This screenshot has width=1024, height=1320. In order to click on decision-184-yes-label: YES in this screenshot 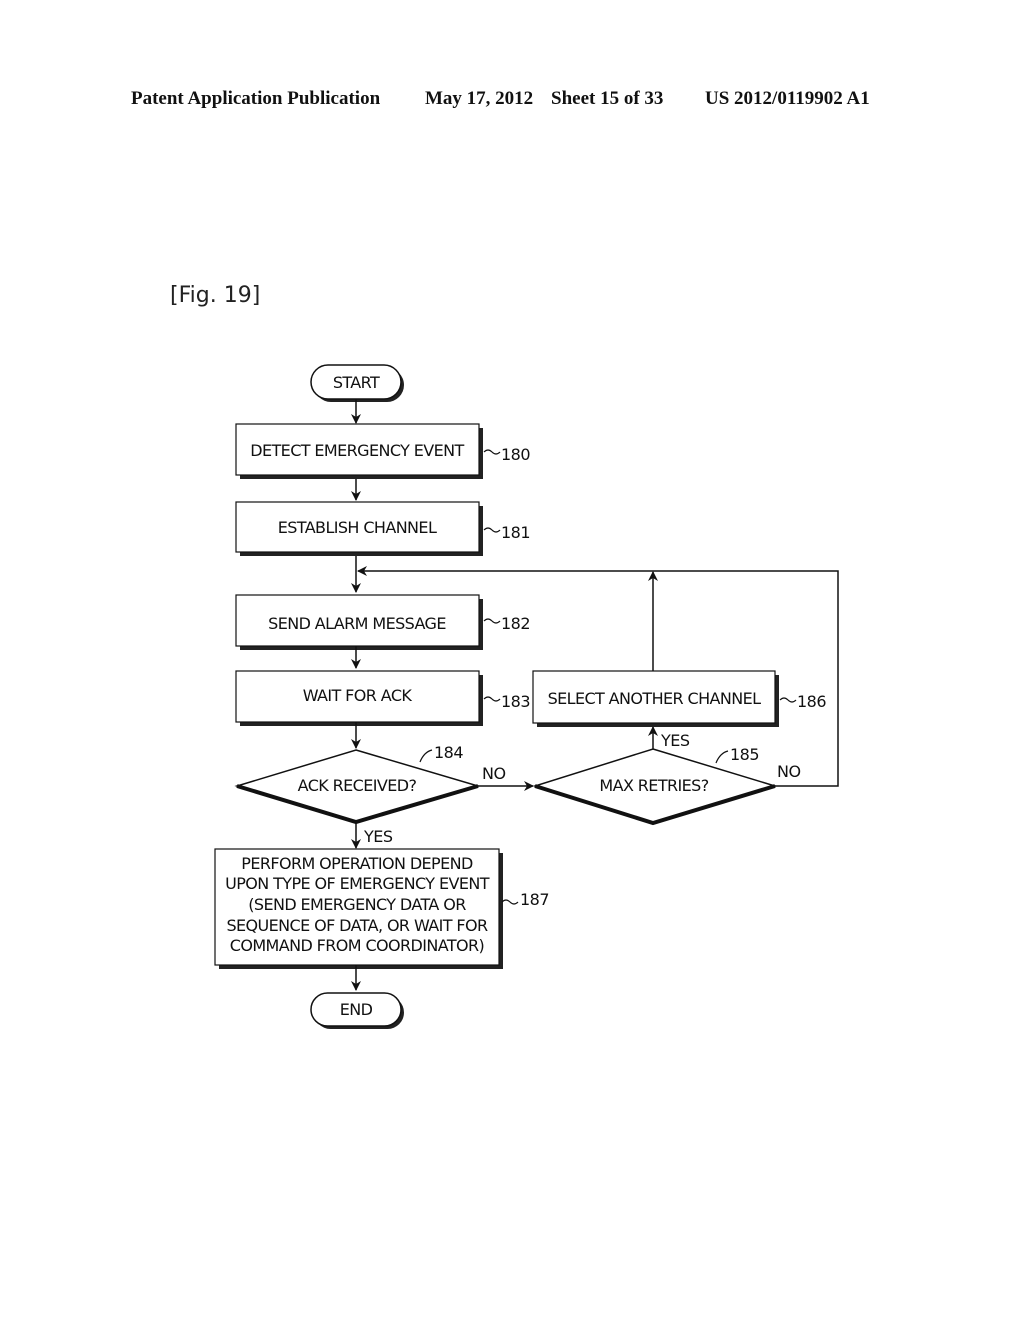, I will do `click(378, 836)`.